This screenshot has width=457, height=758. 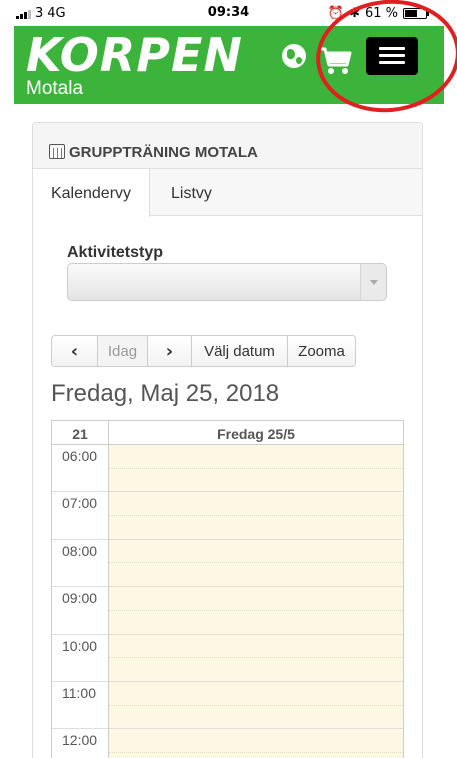 What do you see at coordinates (392, 48) in the screenshot?
I see `menu-icon` at bounding box center [392, 48].